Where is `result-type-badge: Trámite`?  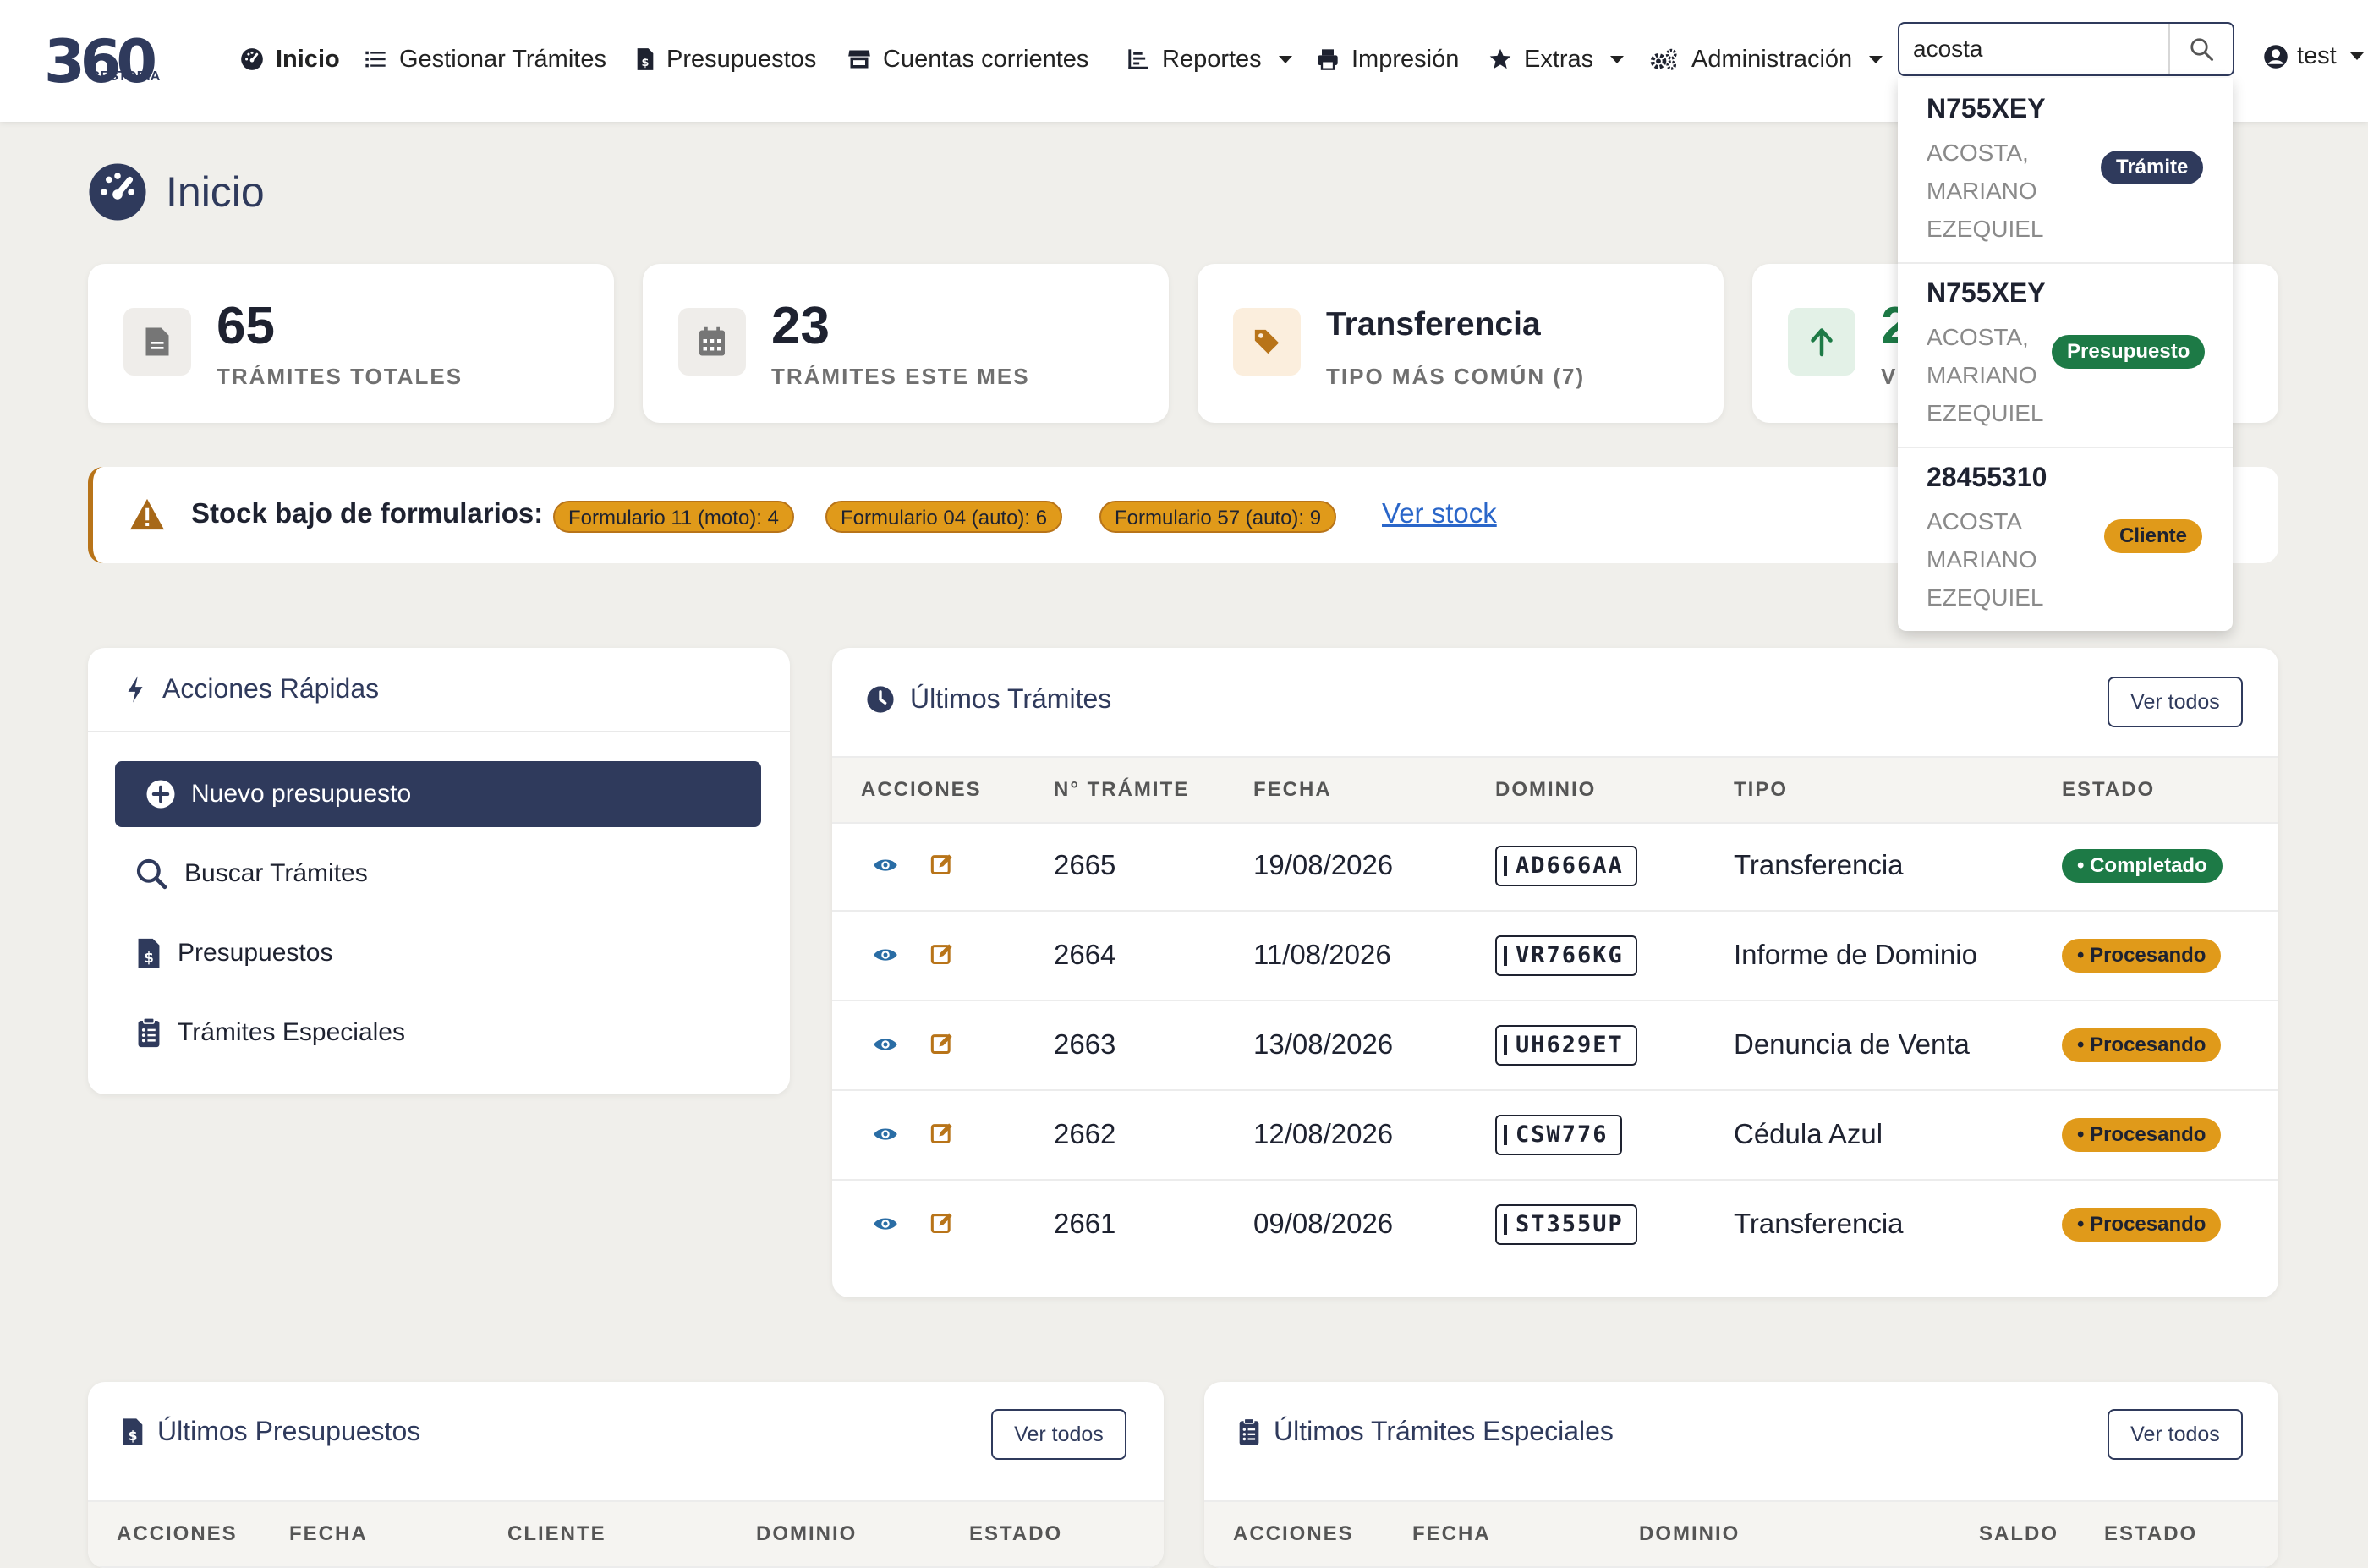 result-type-badge: Trámite is located at coordinates (2152, 167).